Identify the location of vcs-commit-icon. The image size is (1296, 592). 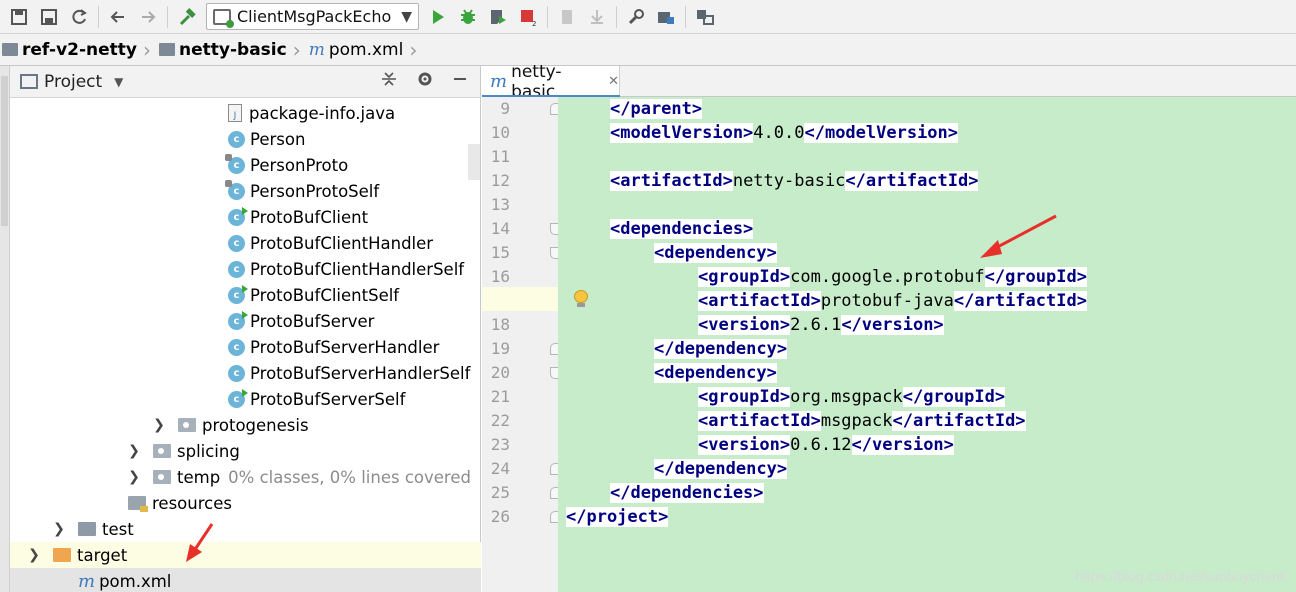
(597, 17).